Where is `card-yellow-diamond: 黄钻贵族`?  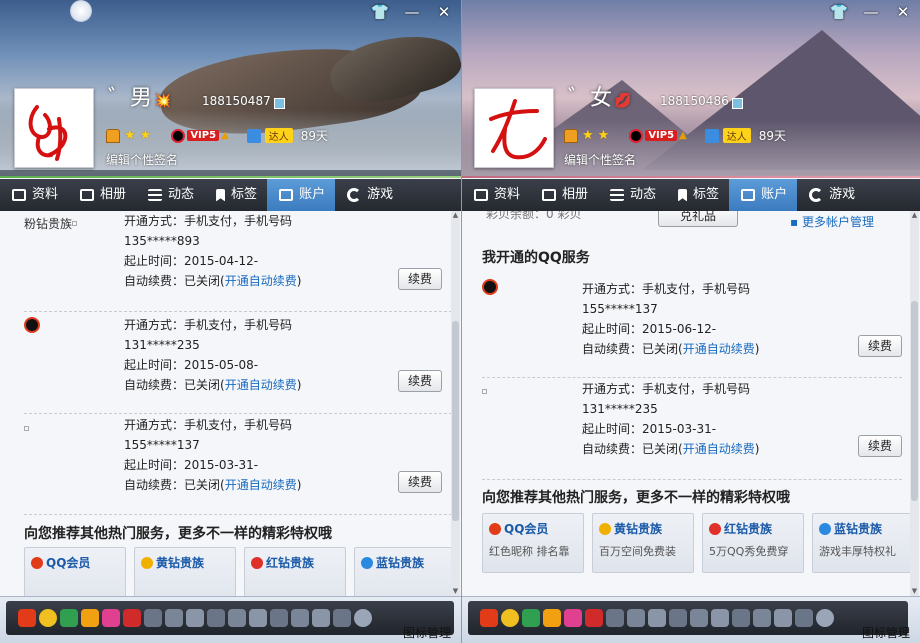 card-yellow-diamond: 黄钻贵族 is located at coordinates (185, 571).